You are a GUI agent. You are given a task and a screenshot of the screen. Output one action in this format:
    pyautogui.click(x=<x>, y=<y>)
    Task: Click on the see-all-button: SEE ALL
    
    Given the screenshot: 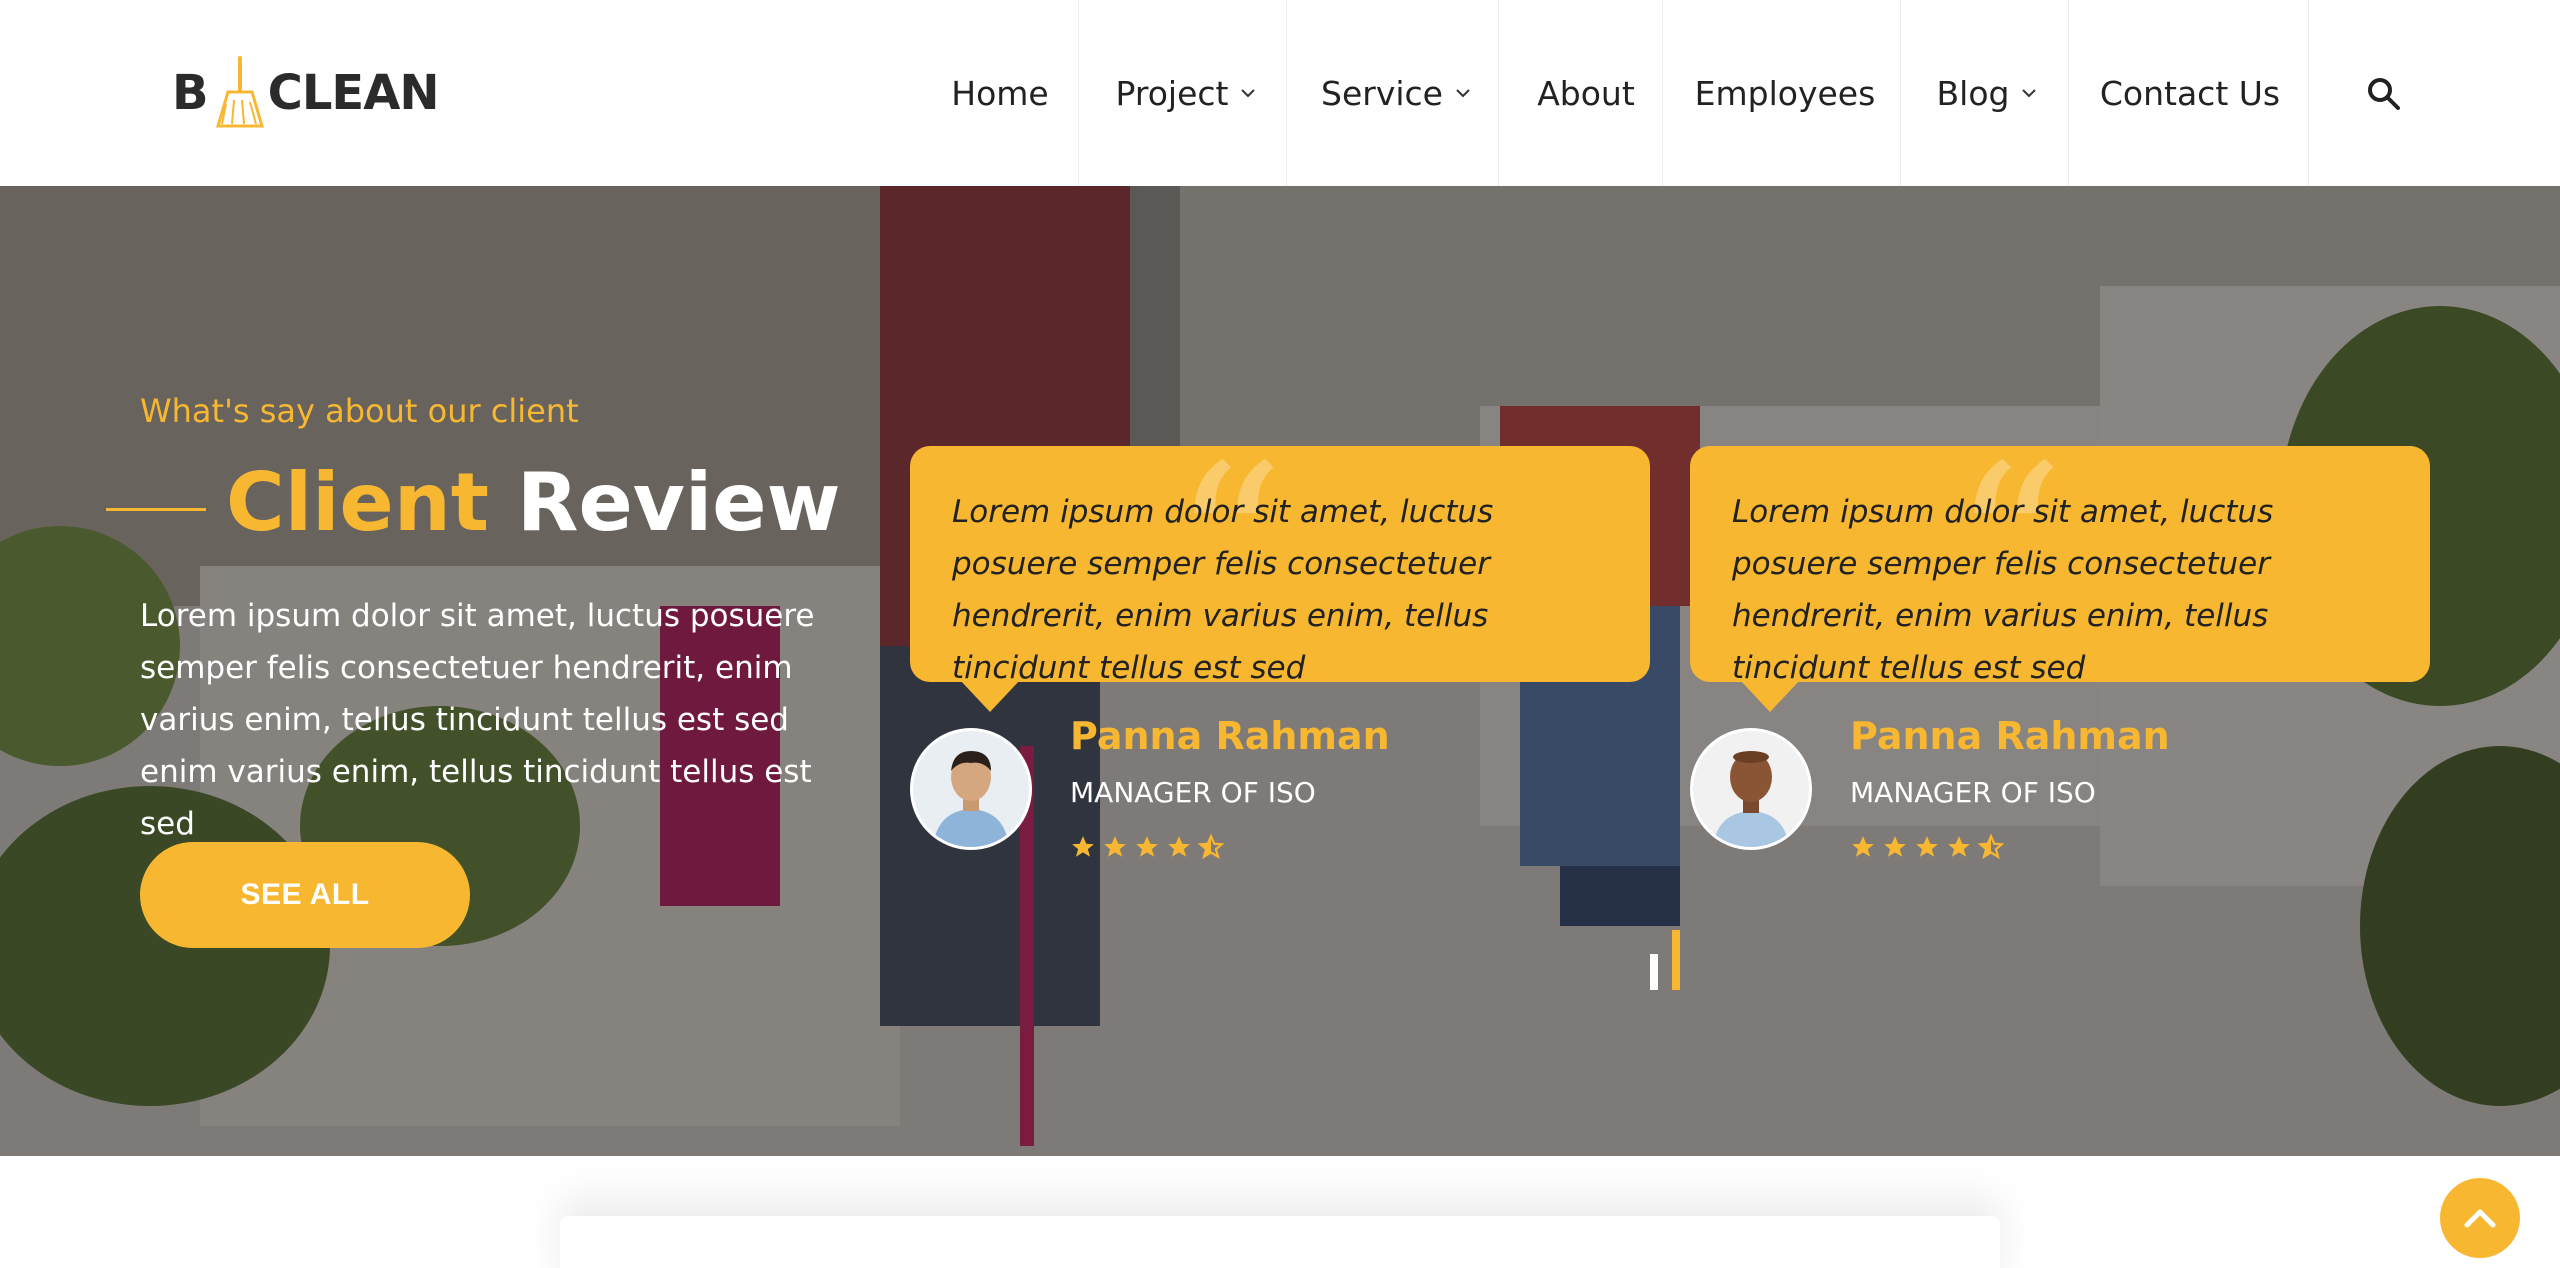 What is the action you would take?
    pyautogui.click(x=305, y=895)
    